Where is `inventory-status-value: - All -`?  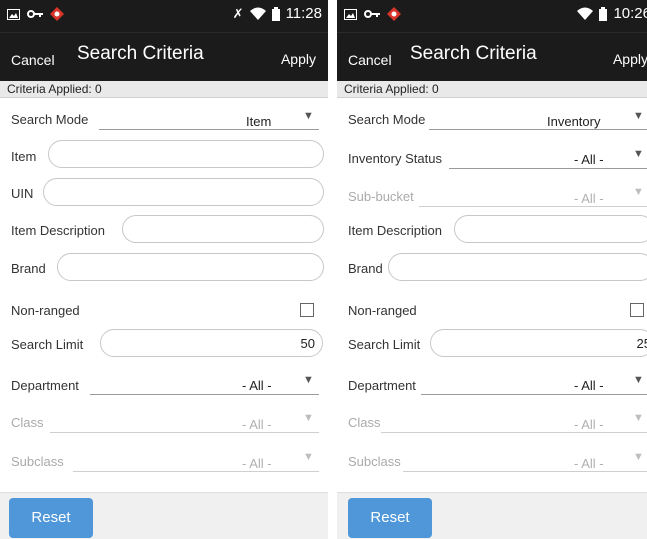
inventory-status-value: - All - is located at coordinates (589, 159).